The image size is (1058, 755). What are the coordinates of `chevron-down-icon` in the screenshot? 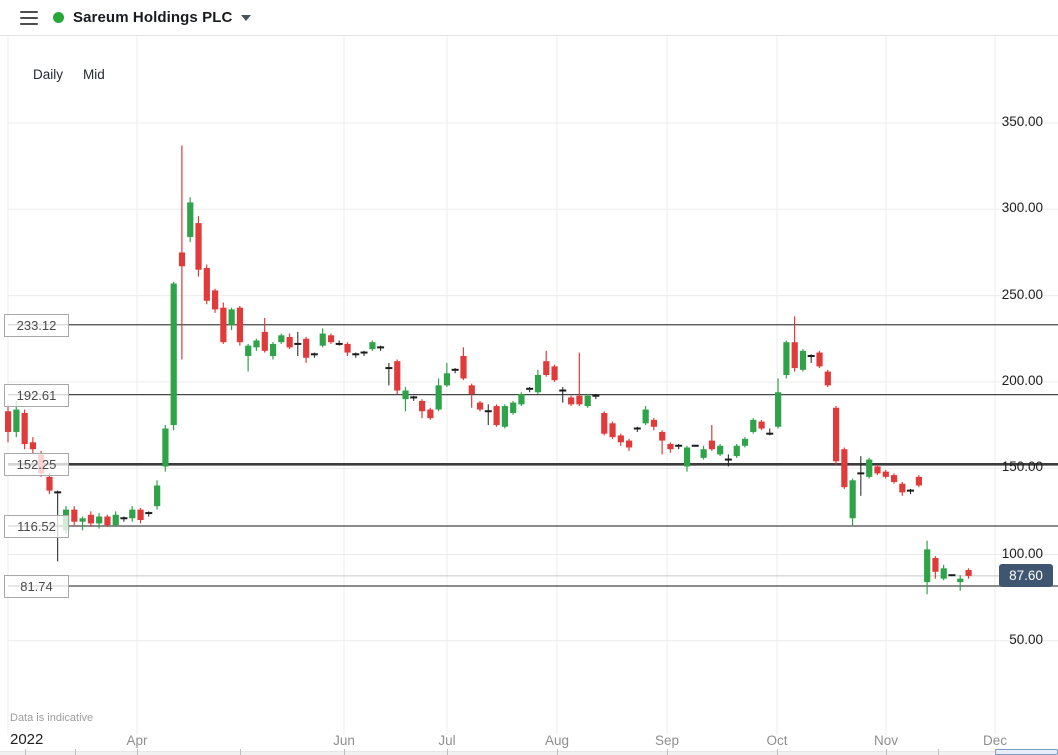 It's located at (246, 17).